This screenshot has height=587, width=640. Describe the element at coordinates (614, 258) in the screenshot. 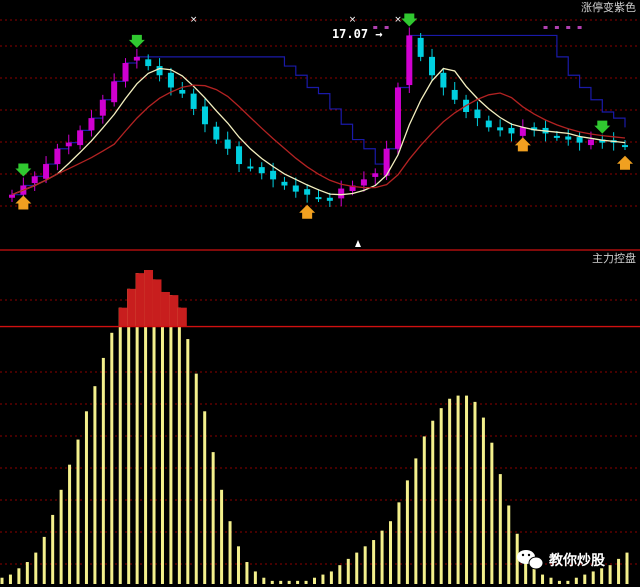

I see `sub-panel-title: 主力控盘` at that location.